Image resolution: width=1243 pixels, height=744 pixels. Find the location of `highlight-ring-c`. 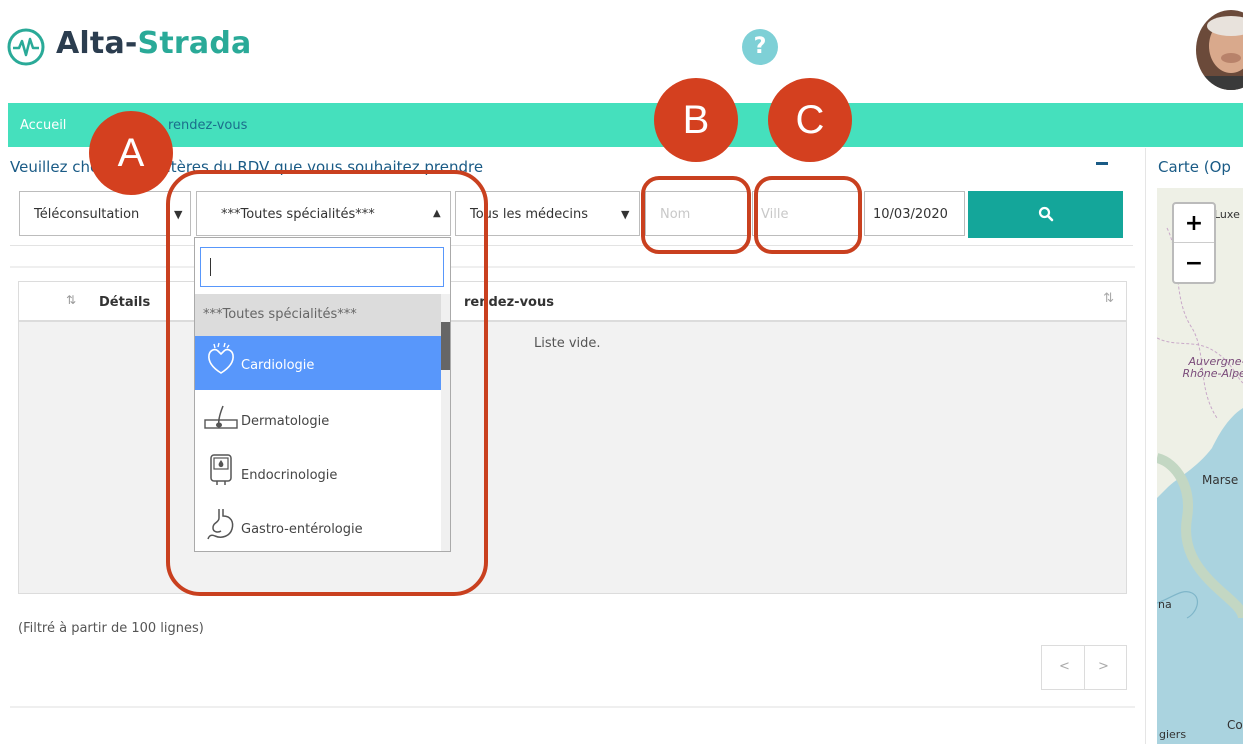

highlight-ring-c is located at coordinates (808, 215).